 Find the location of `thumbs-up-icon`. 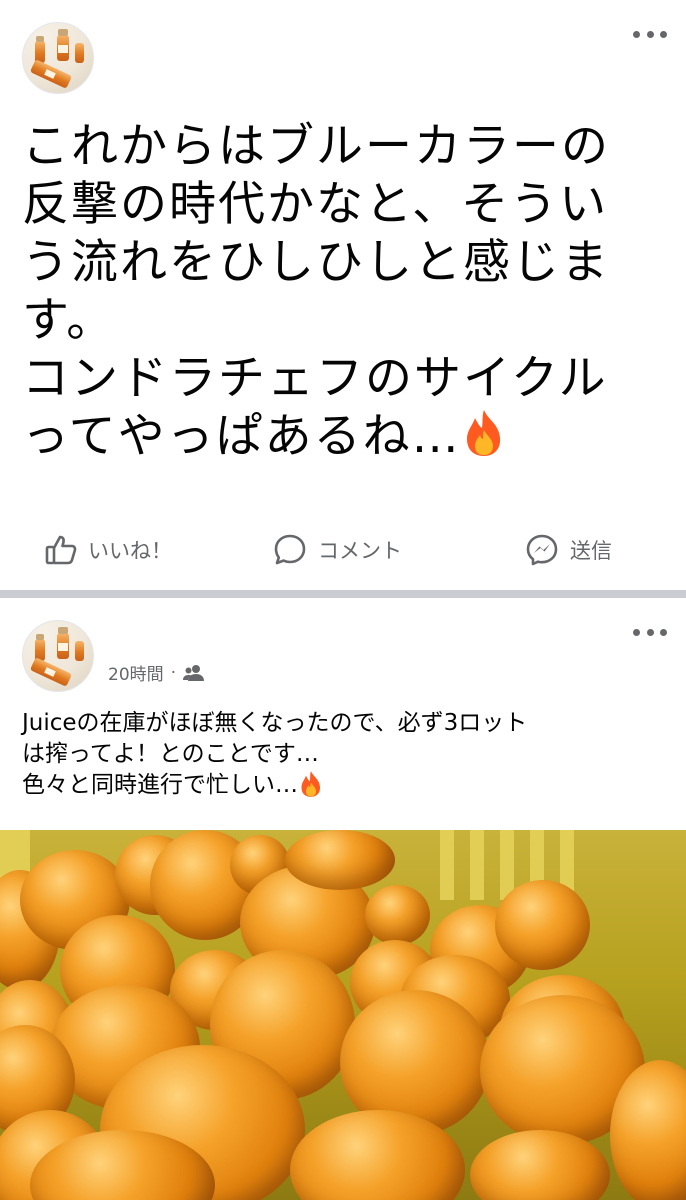

thumbs-up-icon is located at coordinates (61, 550).